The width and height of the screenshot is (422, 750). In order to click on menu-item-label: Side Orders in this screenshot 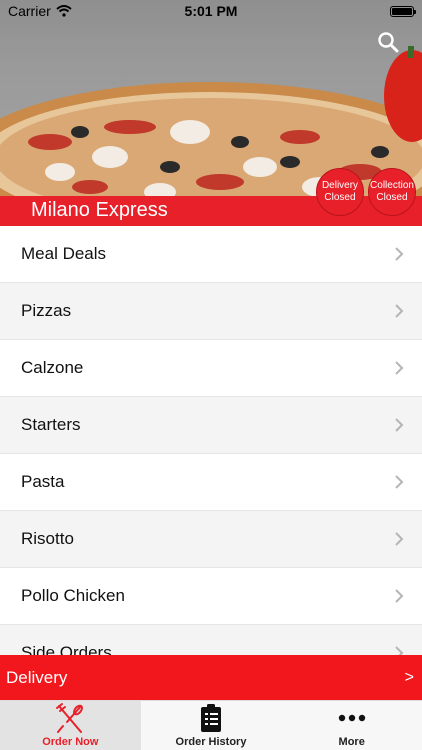, I will do `click(66, 649)`.